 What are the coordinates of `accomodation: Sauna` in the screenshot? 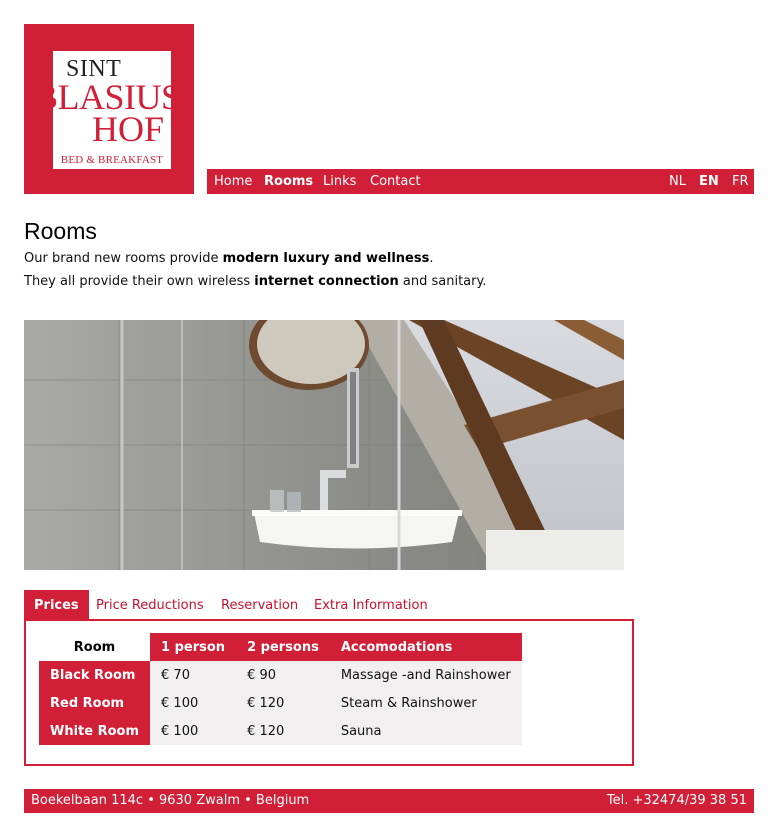 It's located at (425, 731).